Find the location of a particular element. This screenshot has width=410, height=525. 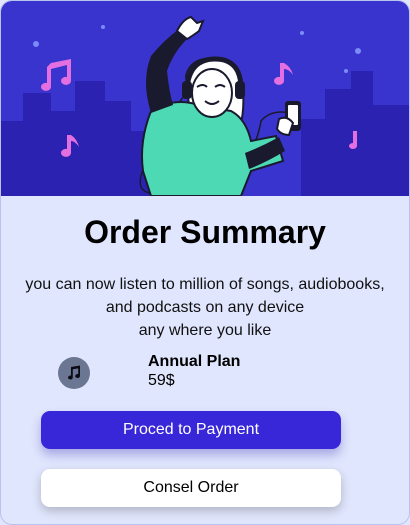

cancel-order-button: Consel Order is located at coordinates (191, 488).